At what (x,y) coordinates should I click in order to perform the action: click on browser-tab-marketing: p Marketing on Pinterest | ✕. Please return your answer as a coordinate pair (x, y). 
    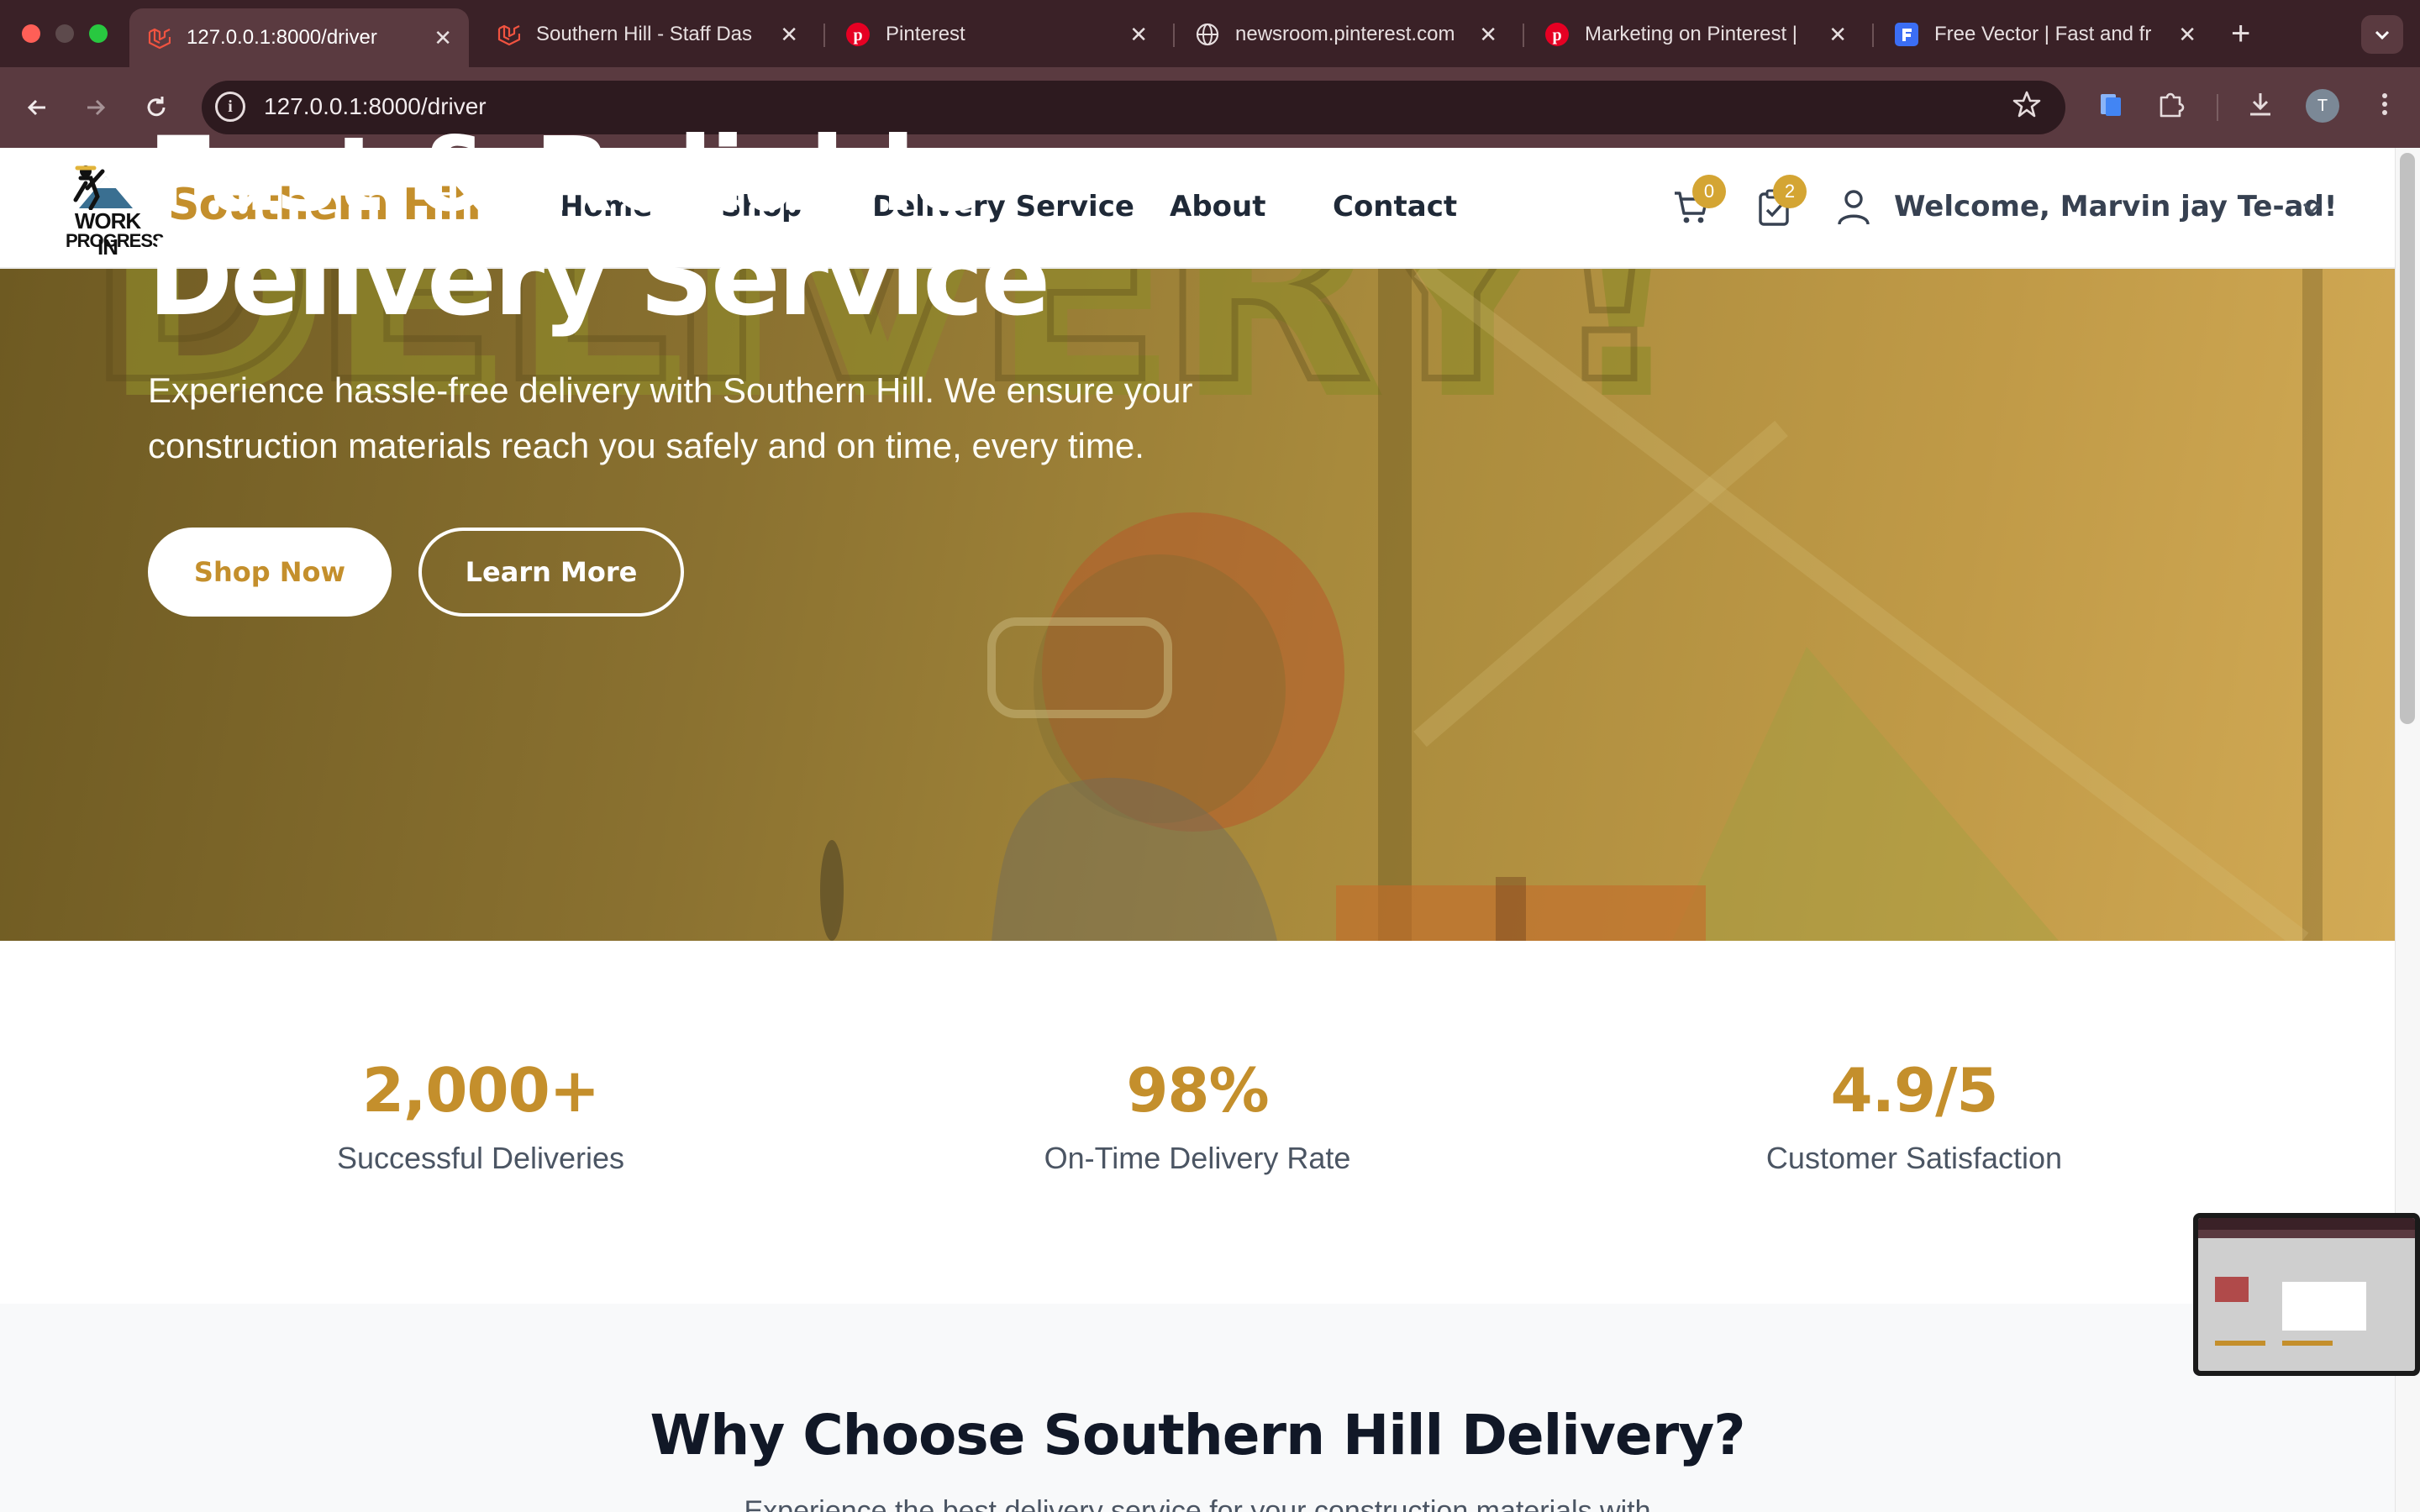
    Looking at the image, I should click on (1696, 34).